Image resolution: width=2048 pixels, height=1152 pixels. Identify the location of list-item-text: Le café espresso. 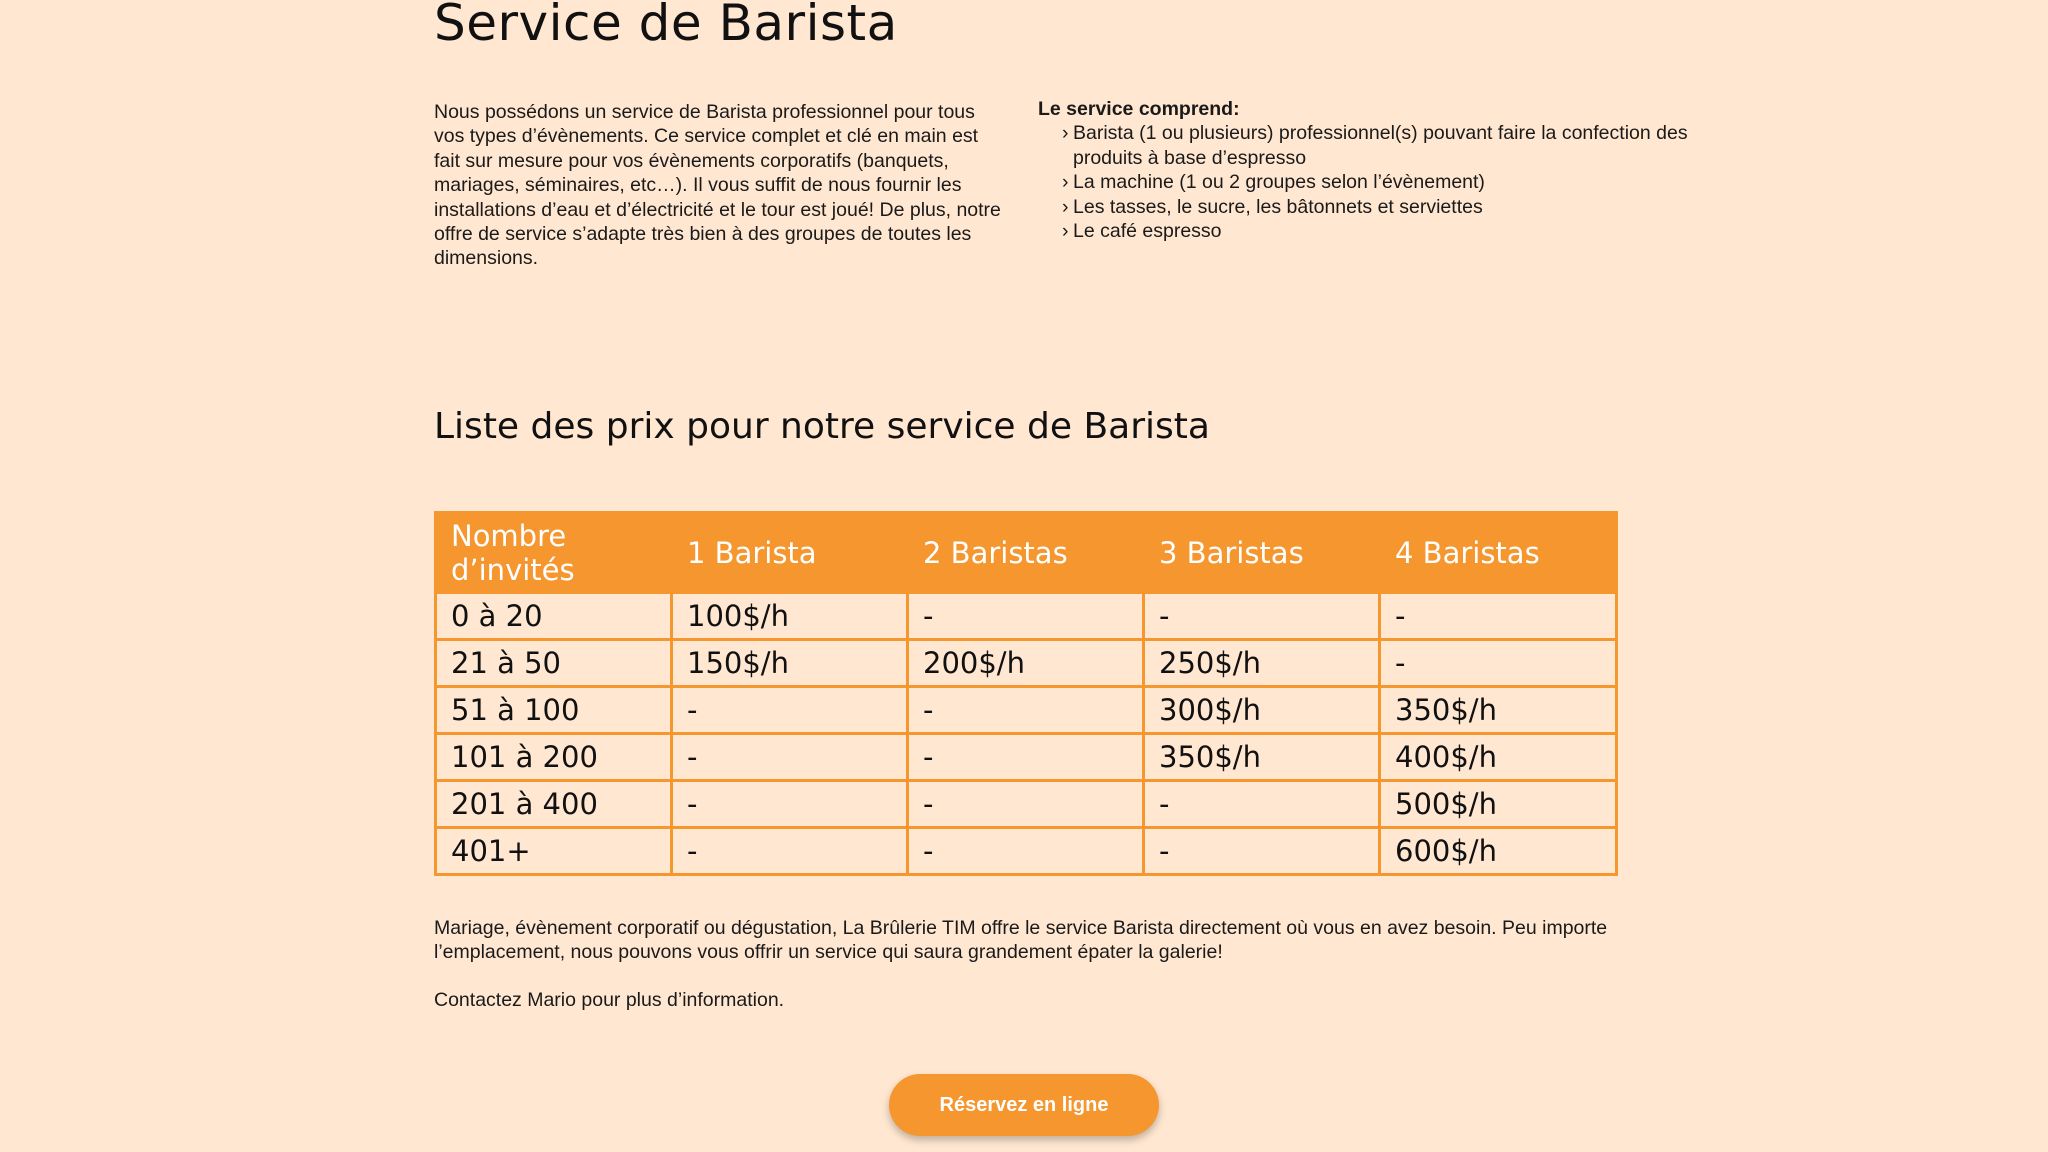
(1147, 231).